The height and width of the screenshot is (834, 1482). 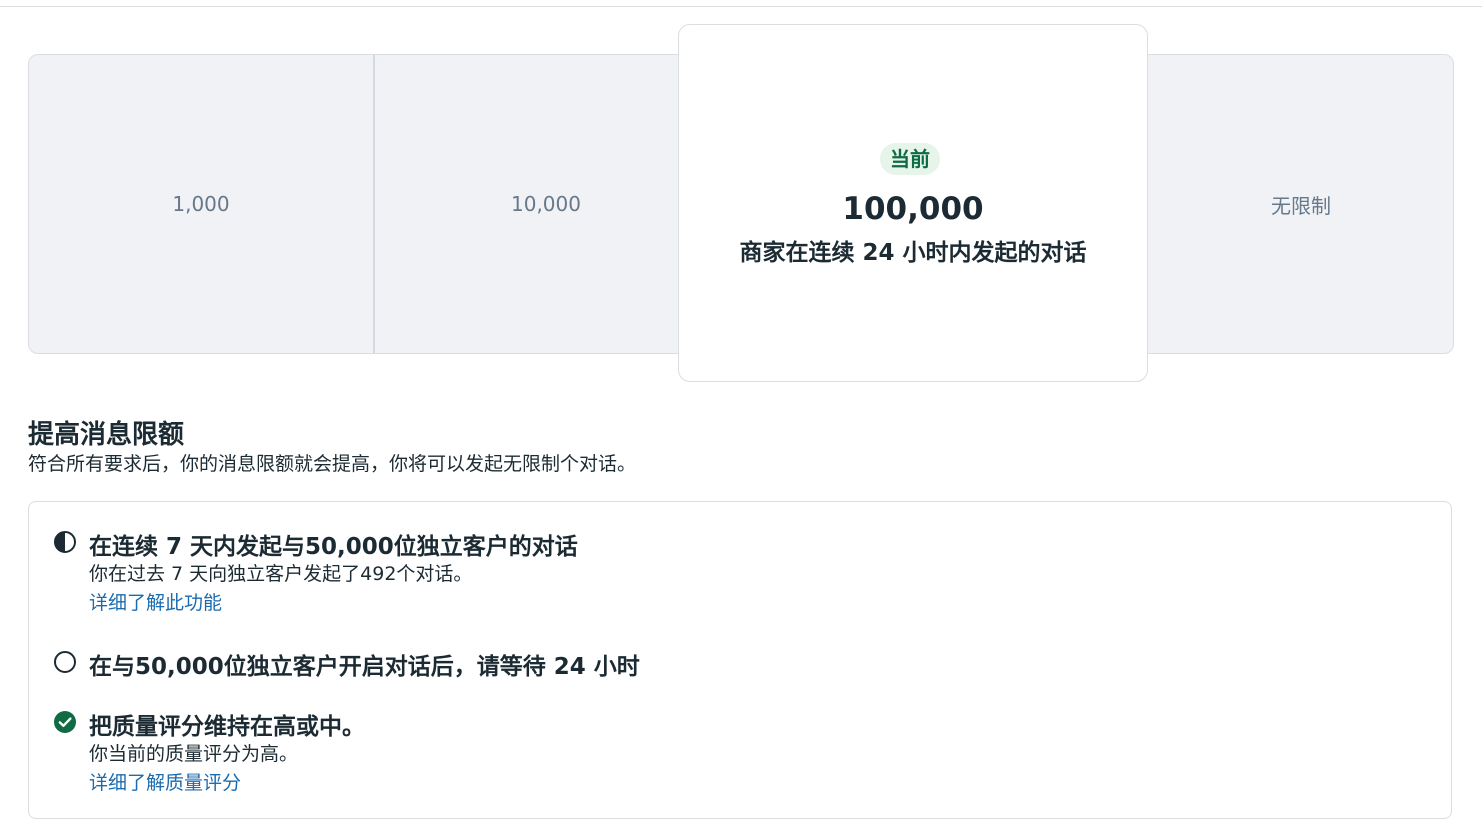 I want to click on current-tier-value: 100,000, so click(x=913, y=209).